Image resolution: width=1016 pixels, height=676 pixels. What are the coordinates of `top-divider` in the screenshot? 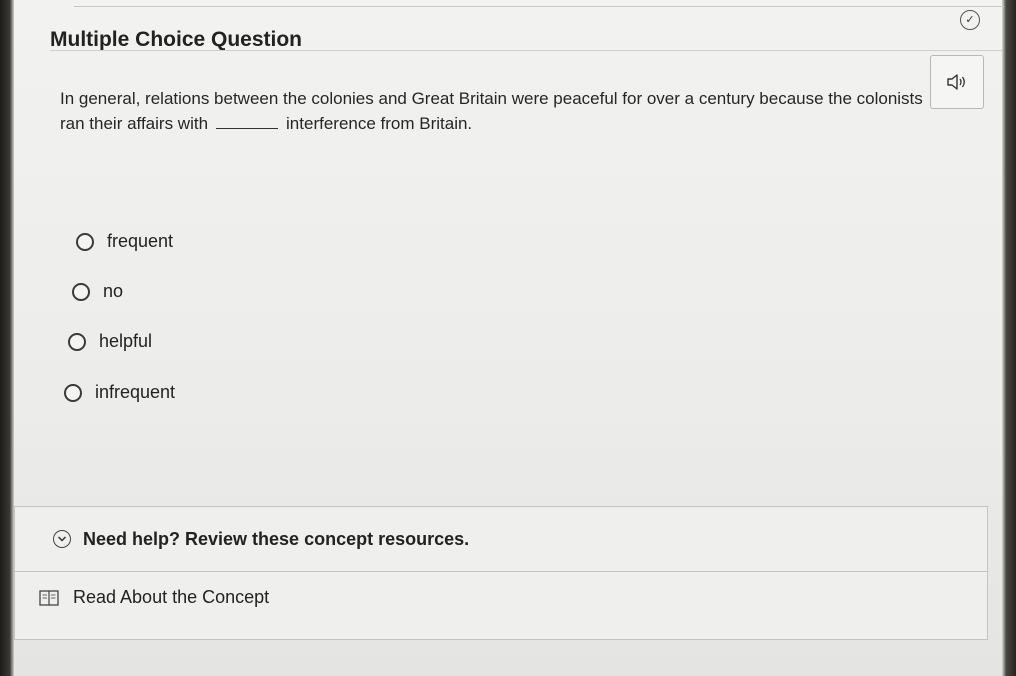 It's located at (539, 6).